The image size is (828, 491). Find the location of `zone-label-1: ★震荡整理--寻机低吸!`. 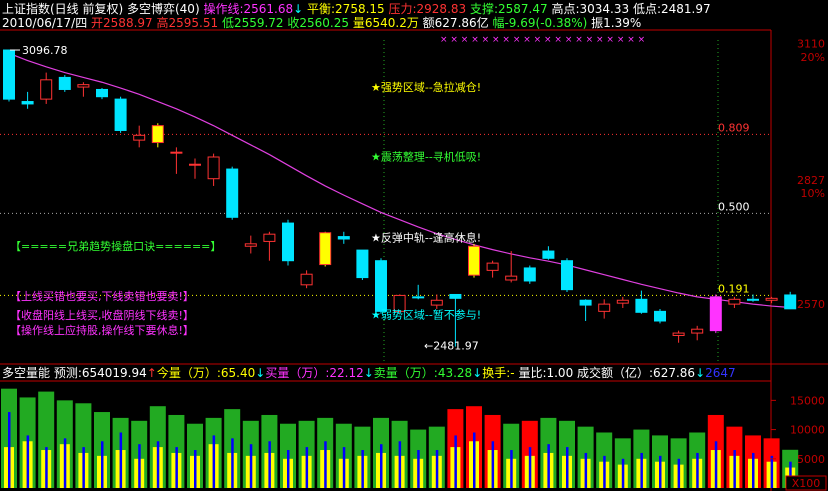

zone-label-1: ★震荡整理--寻机低吸! is located at coordinates (426, 156).